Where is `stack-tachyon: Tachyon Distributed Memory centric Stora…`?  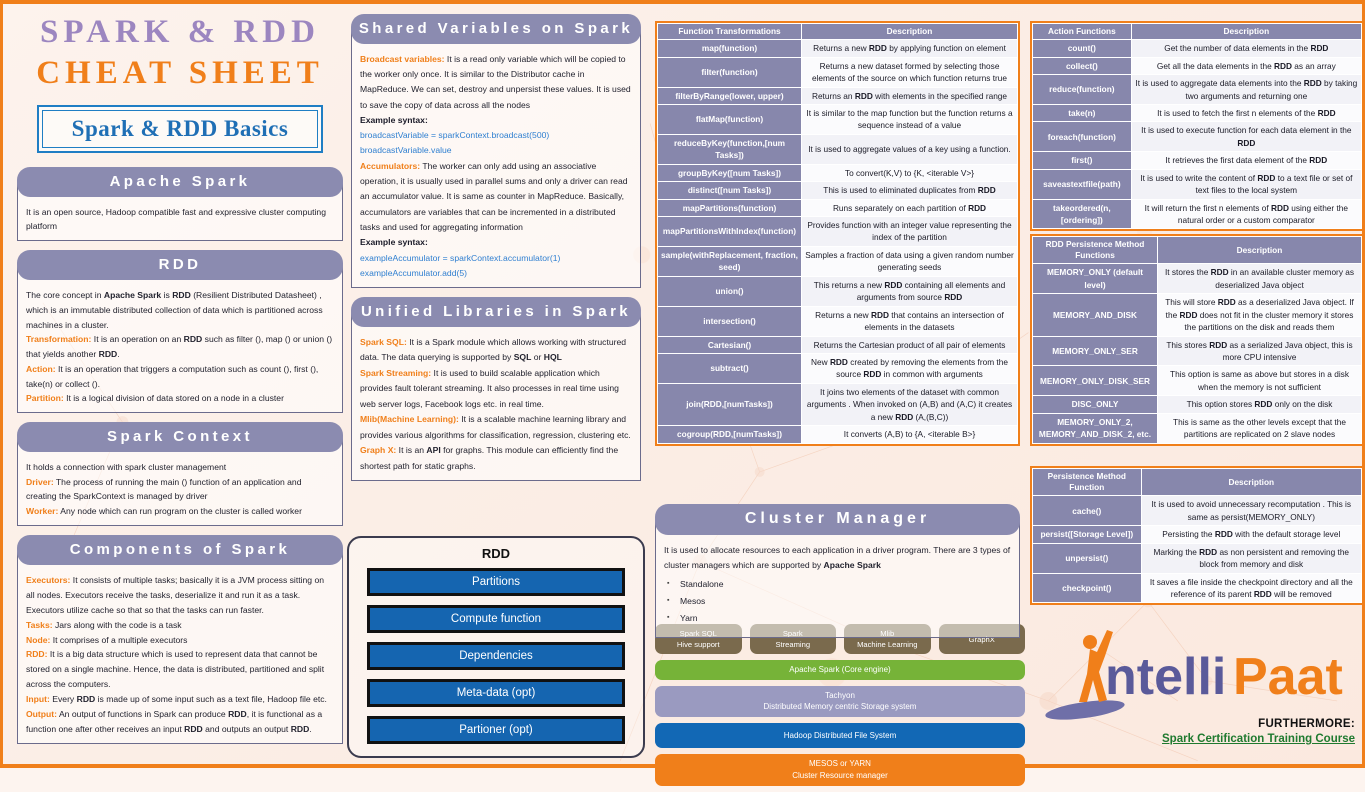
stack-tachyon: Tachyon Distributed Memory centric Stora… is located at coordinates (840, 701).